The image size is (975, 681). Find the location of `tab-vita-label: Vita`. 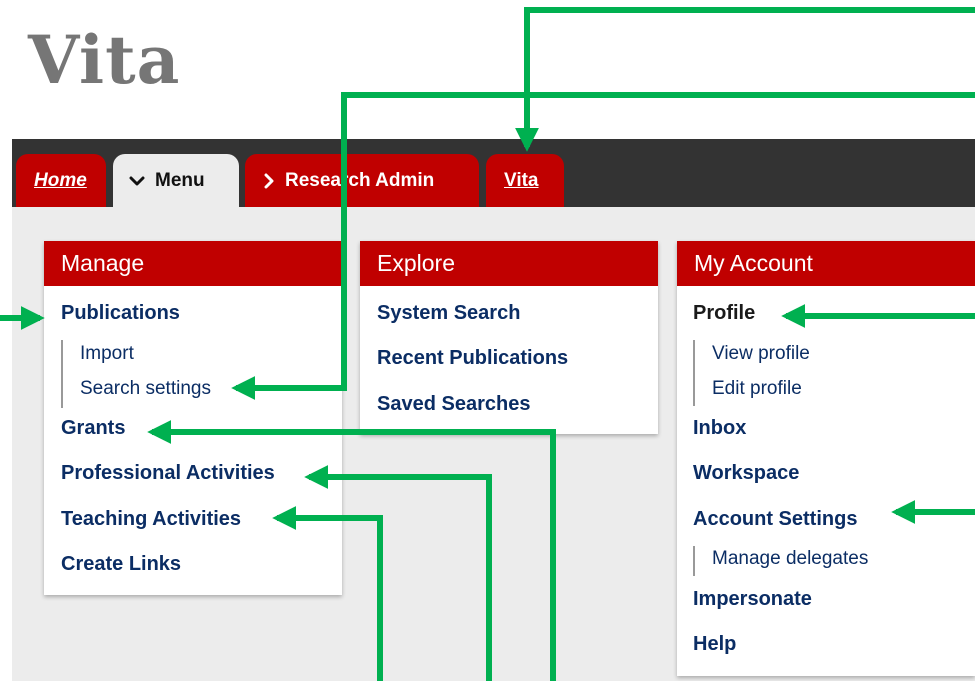

tab-vita-label: Vita is located at coordinates (521, 180).